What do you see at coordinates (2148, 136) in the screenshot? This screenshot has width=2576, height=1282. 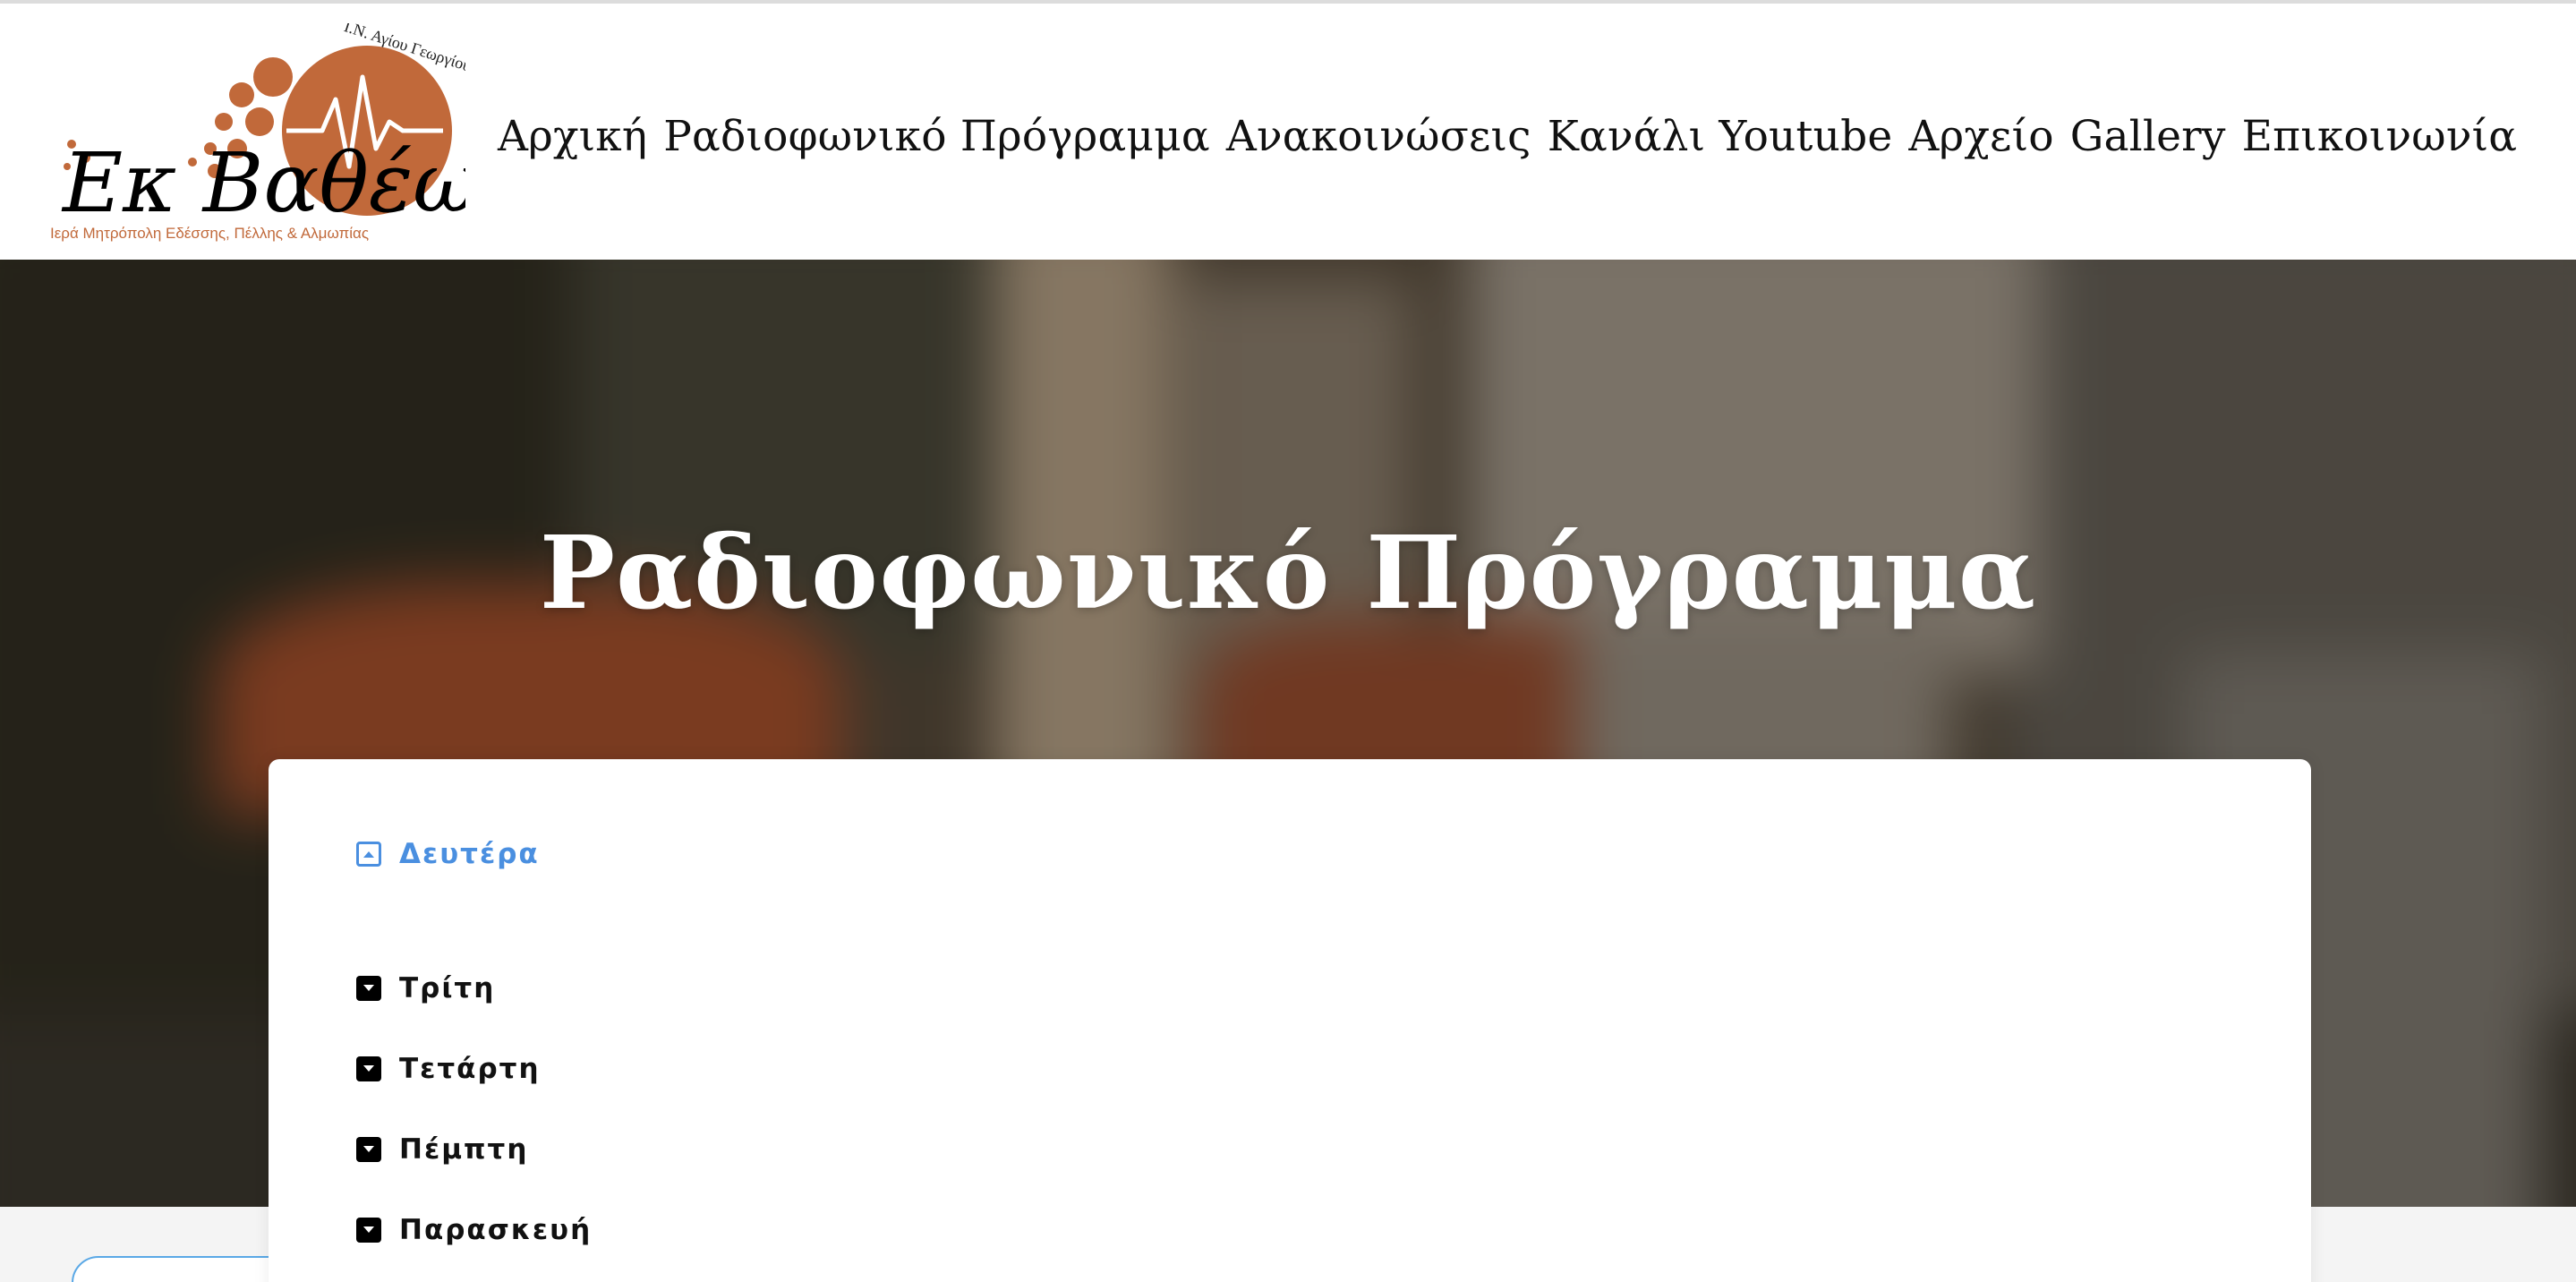 I see `nav-item-gallery: Gallery` at bounding box center [2148, 136].